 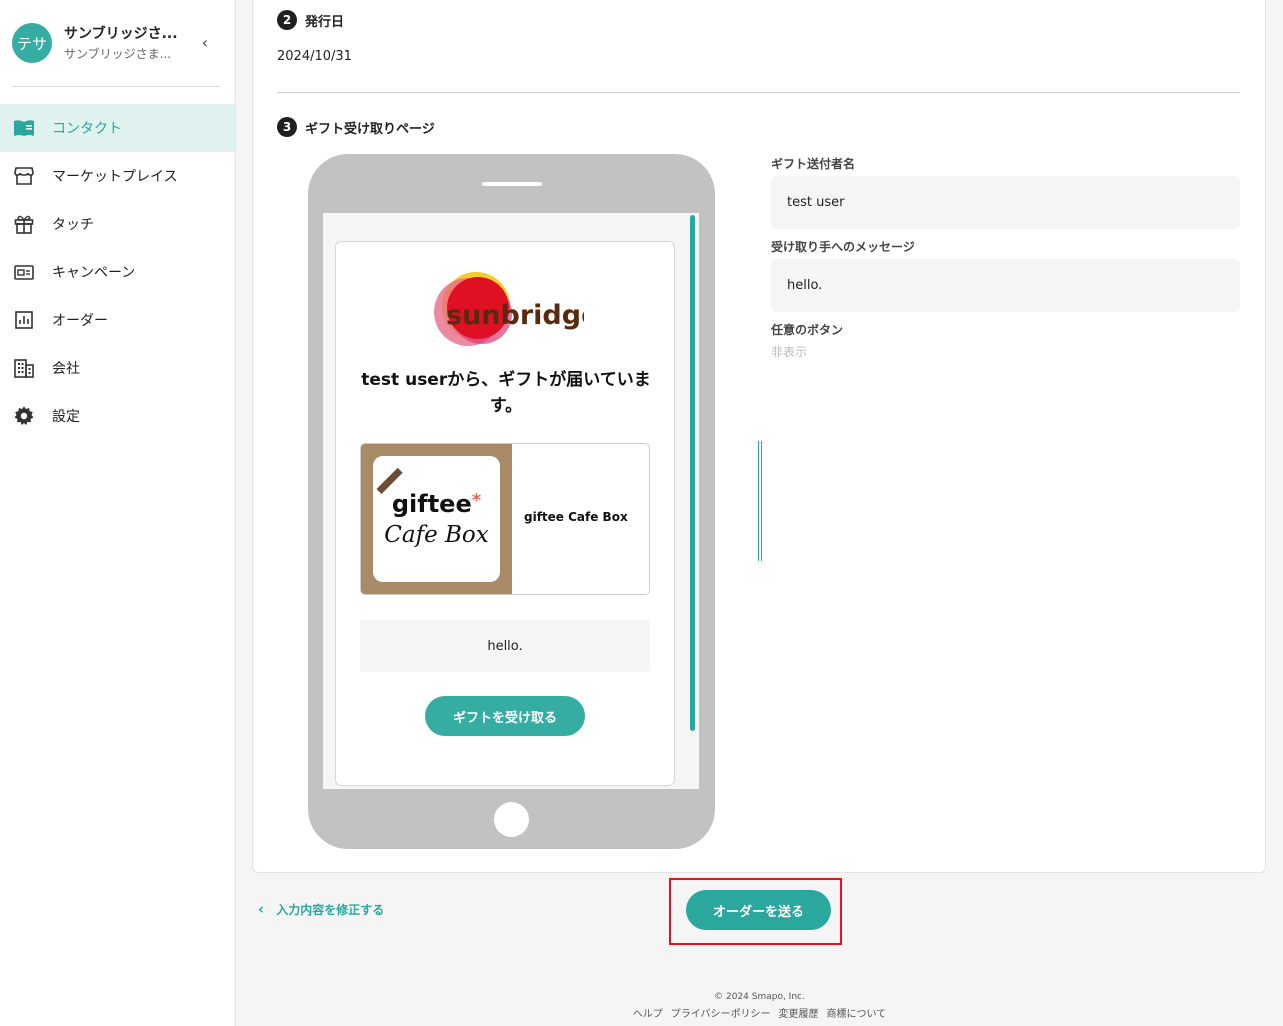 I want to click on footer-link-help: ヘルプ, so click(x=648, y=1012).